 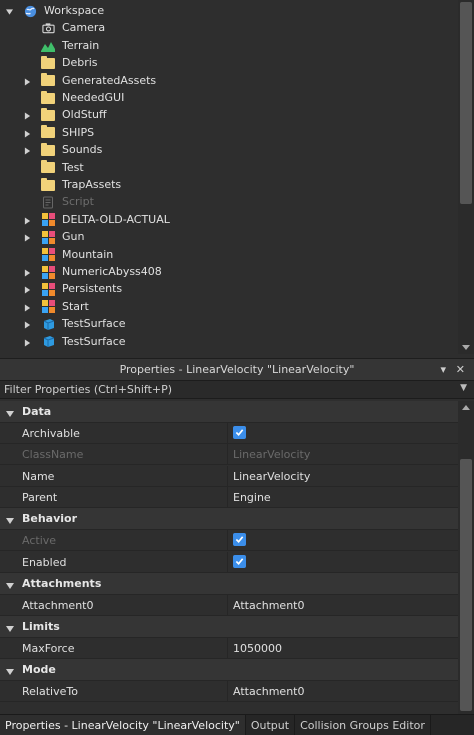 I want to click on tree-item-label: Workspace, so click(x=74, y=10).